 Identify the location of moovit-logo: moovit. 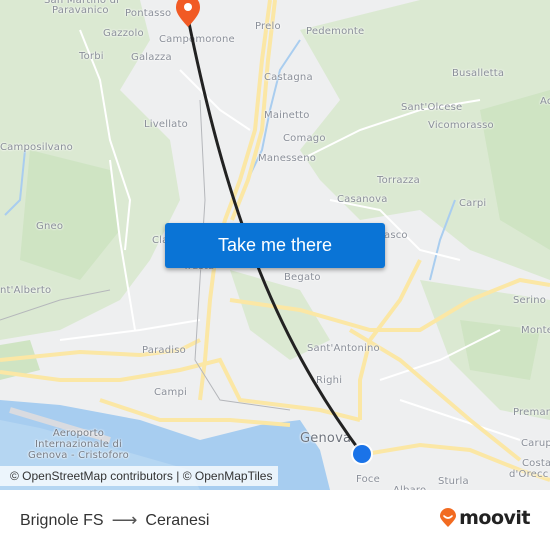
(484, 518).